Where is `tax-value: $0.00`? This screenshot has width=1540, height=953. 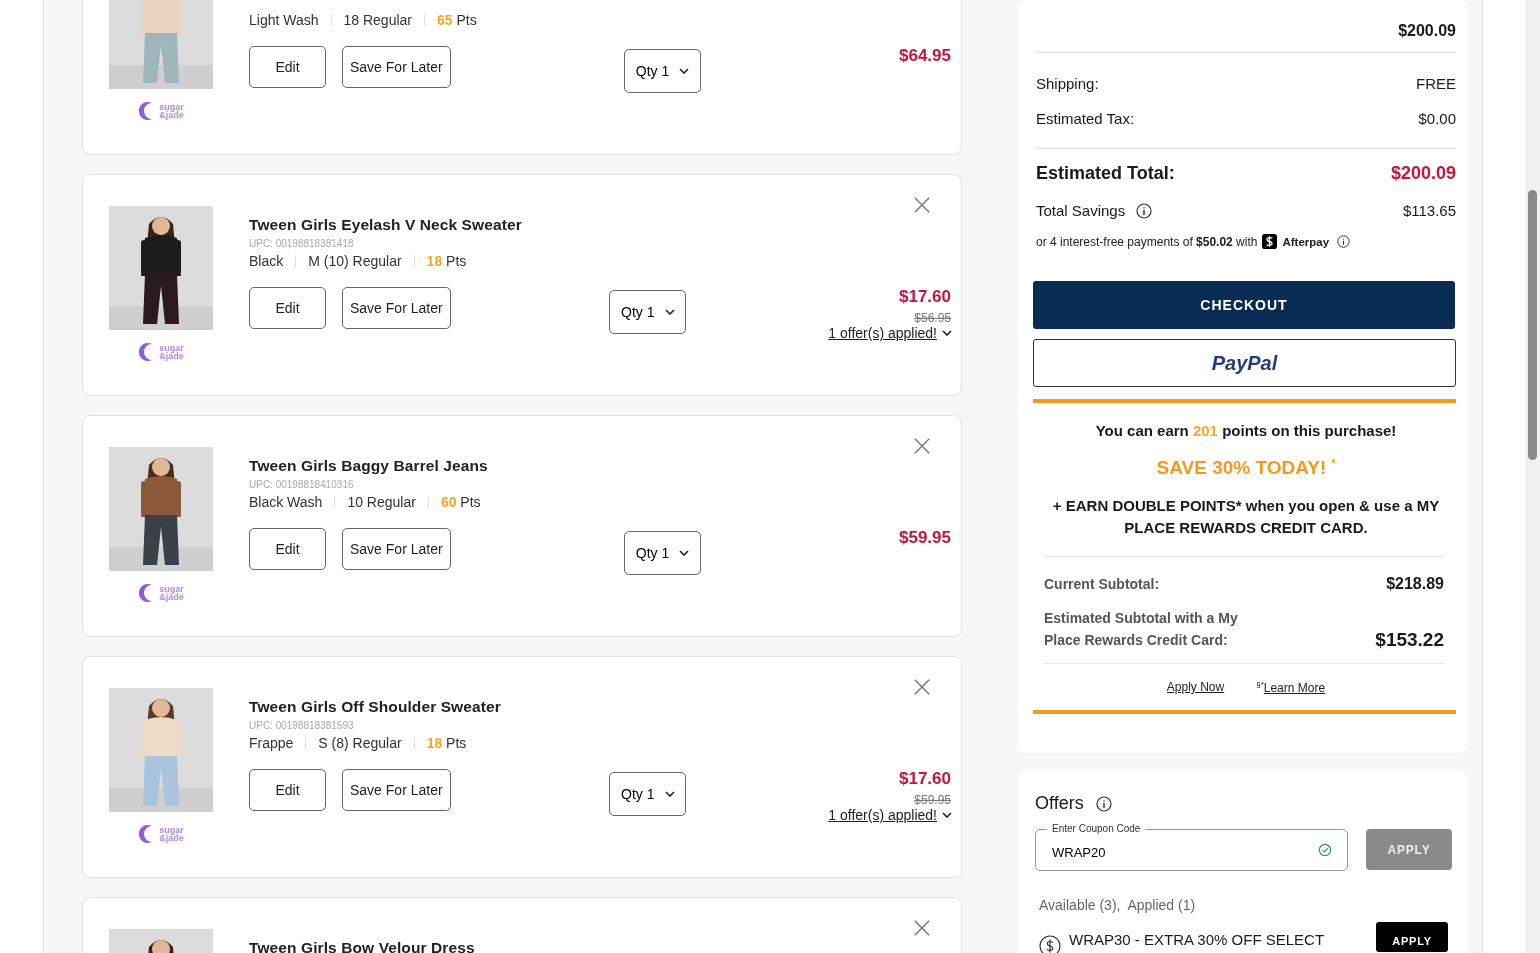 tax-value: $0.00 is located at coordinates (1437, 118).